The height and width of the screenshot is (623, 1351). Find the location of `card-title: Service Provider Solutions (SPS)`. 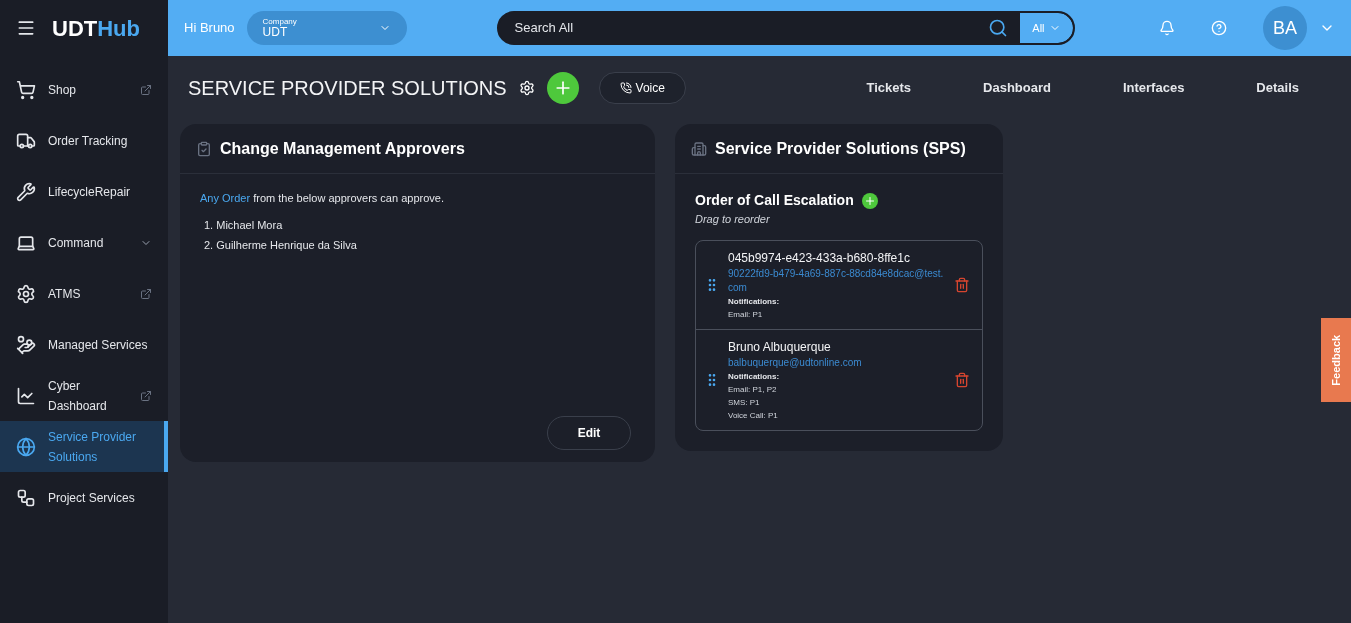

card-title: Service Provider Solutions (SPS) is located at coordinates (840, 148).